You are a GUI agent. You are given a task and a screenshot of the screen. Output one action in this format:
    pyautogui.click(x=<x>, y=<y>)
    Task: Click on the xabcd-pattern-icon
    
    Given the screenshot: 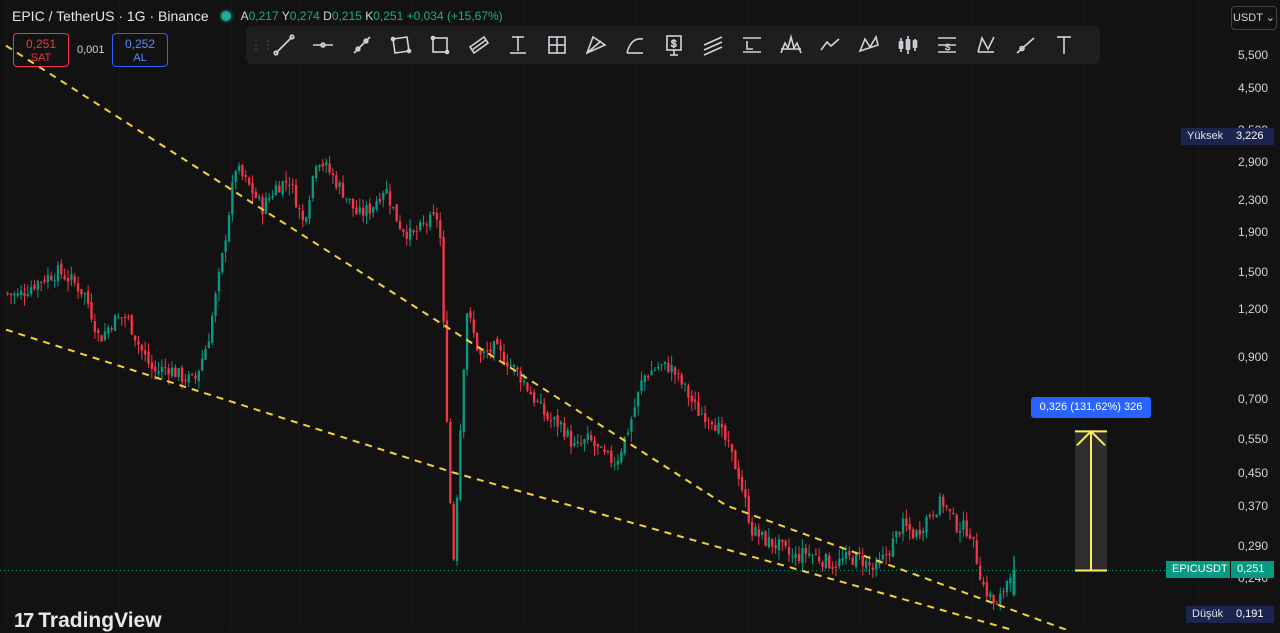 What is the action you would take?
    pyautogui.click(x=868, y=45)
    